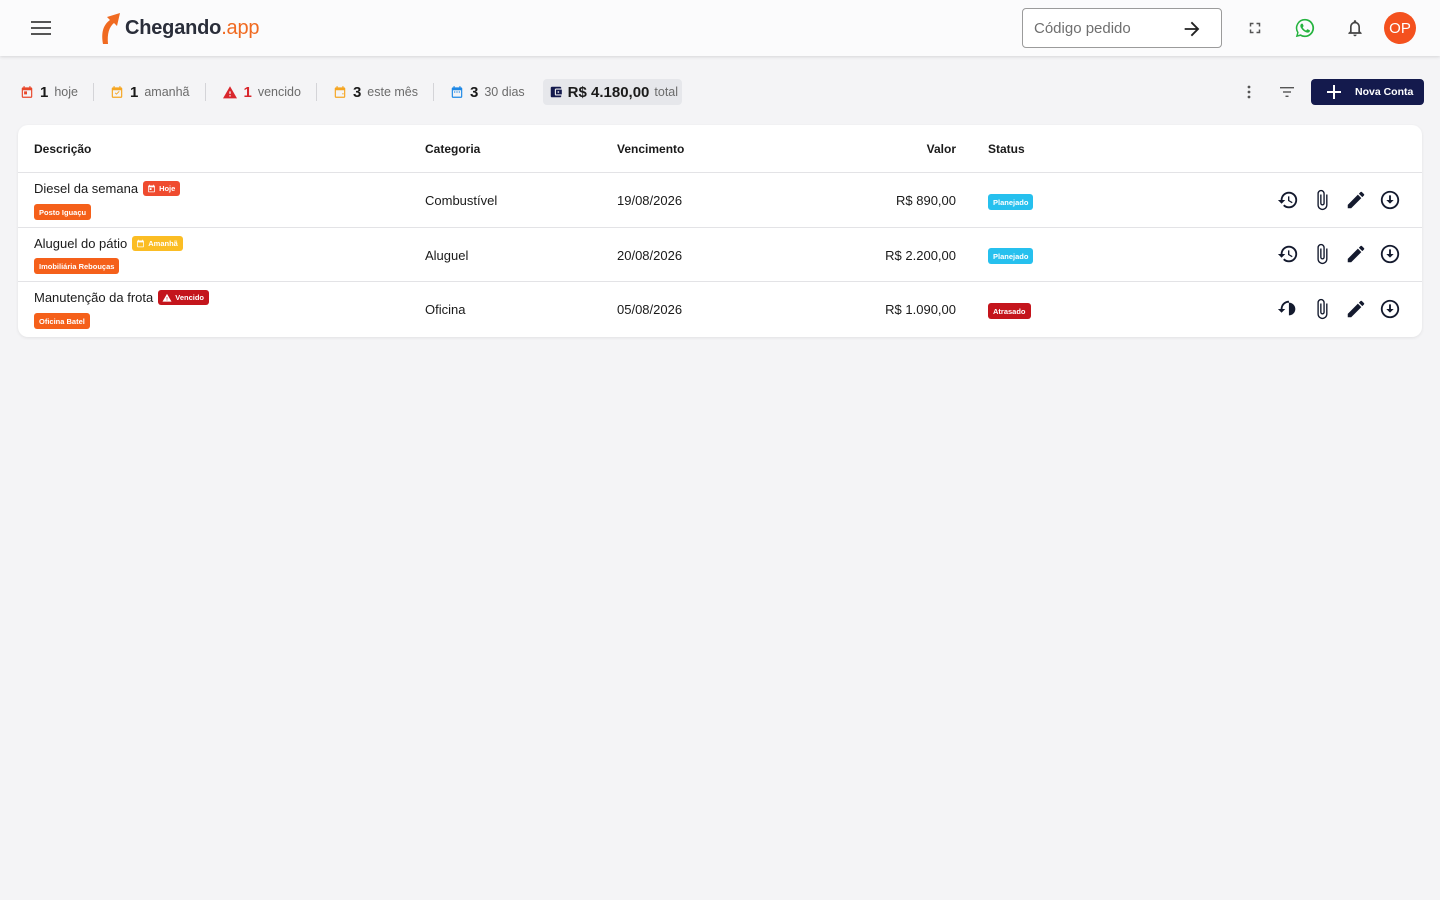 The width and height of the screenshot is (1440, 900). I want to click on header-categoria: Categoria, so click(452, 149).